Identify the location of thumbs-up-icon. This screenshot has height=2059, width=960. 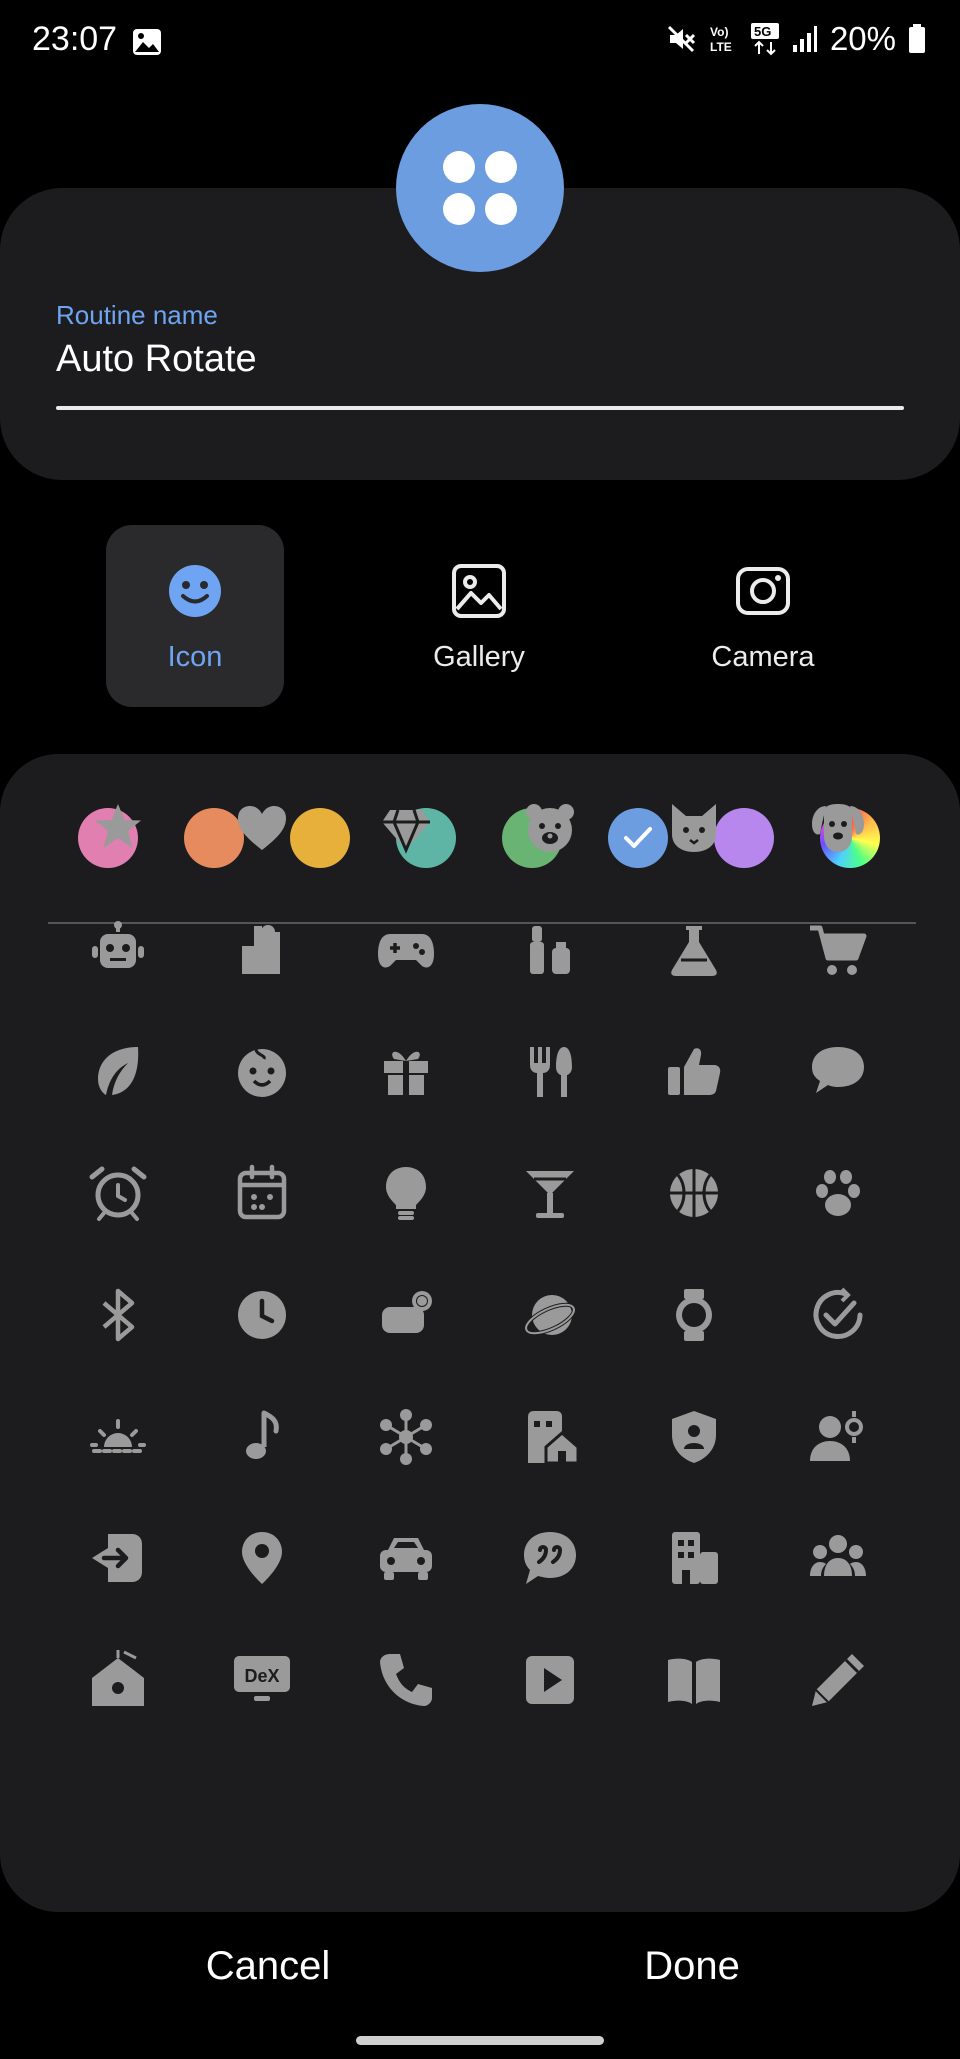
(694, 1071).